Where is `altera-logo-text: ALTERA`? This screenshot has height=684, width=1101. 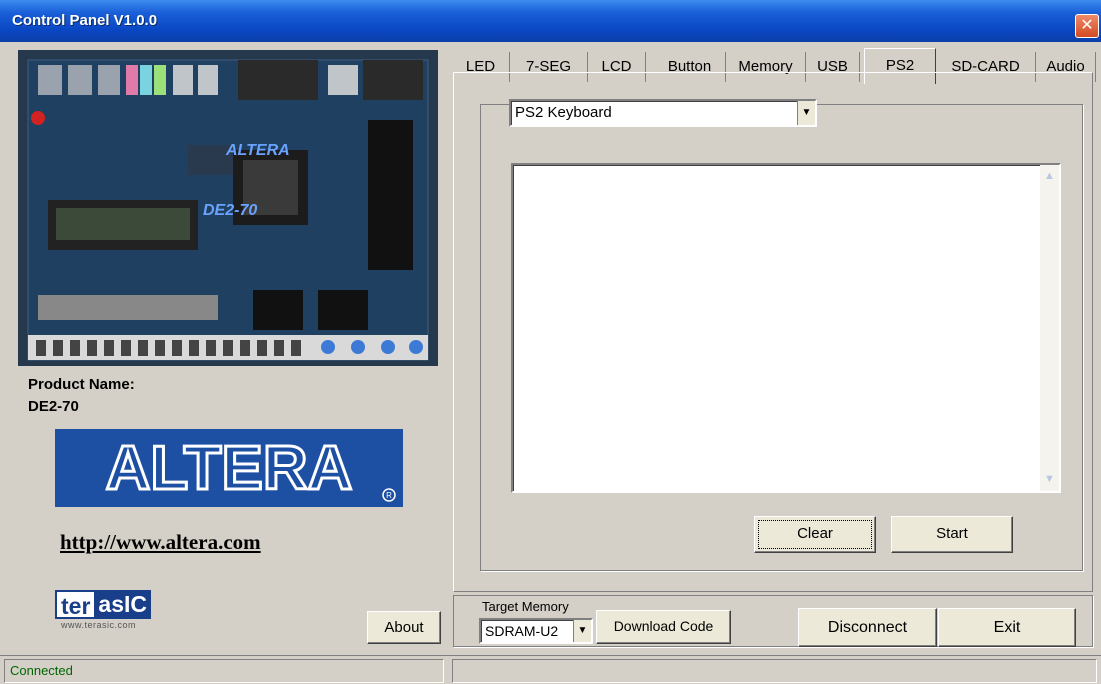
altera-logo-text: ALTERA is located at coordinates (229, 468).